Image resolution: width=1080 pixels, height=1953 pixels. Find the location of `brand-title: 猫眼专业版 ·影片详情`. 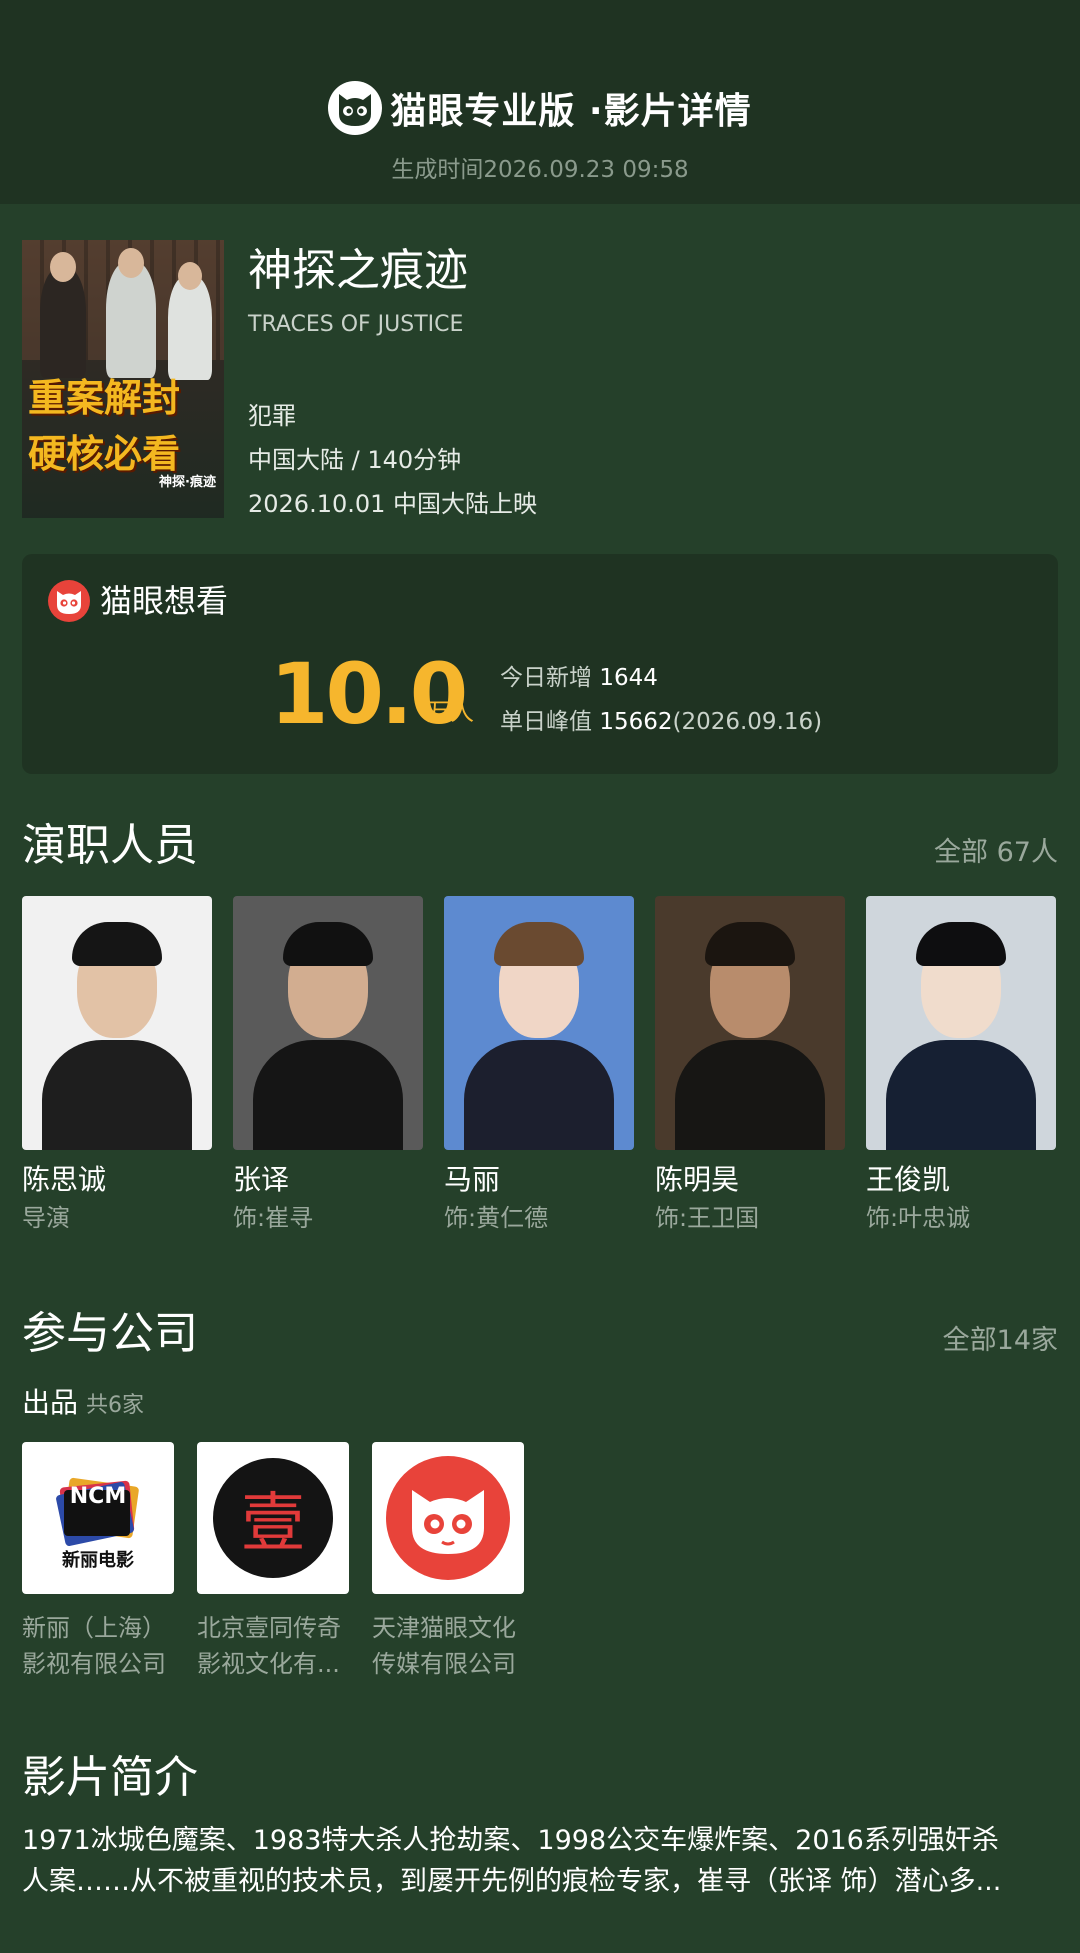

brand-title: 猫眼专业版 ·影片详情 is located at coordinates (571, 111).